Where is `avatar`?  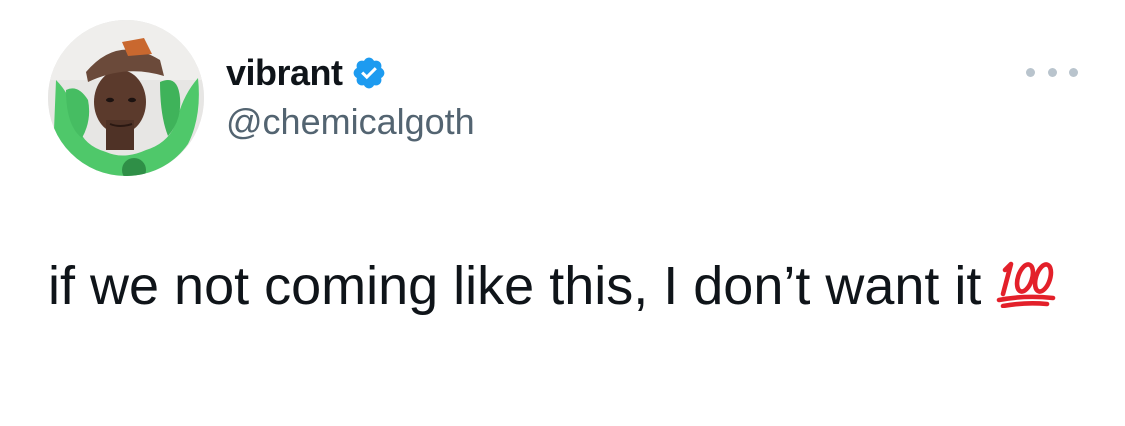 avatar is located at coordinates (126, 98).